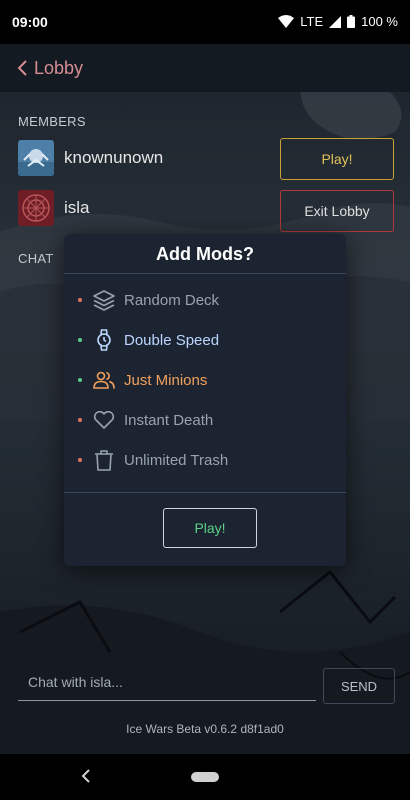 This screenshot has width=410, height=800. Describe the element at coordinates (379, 21) in the screenshot. I see `battery-label: 100 %` at that location.